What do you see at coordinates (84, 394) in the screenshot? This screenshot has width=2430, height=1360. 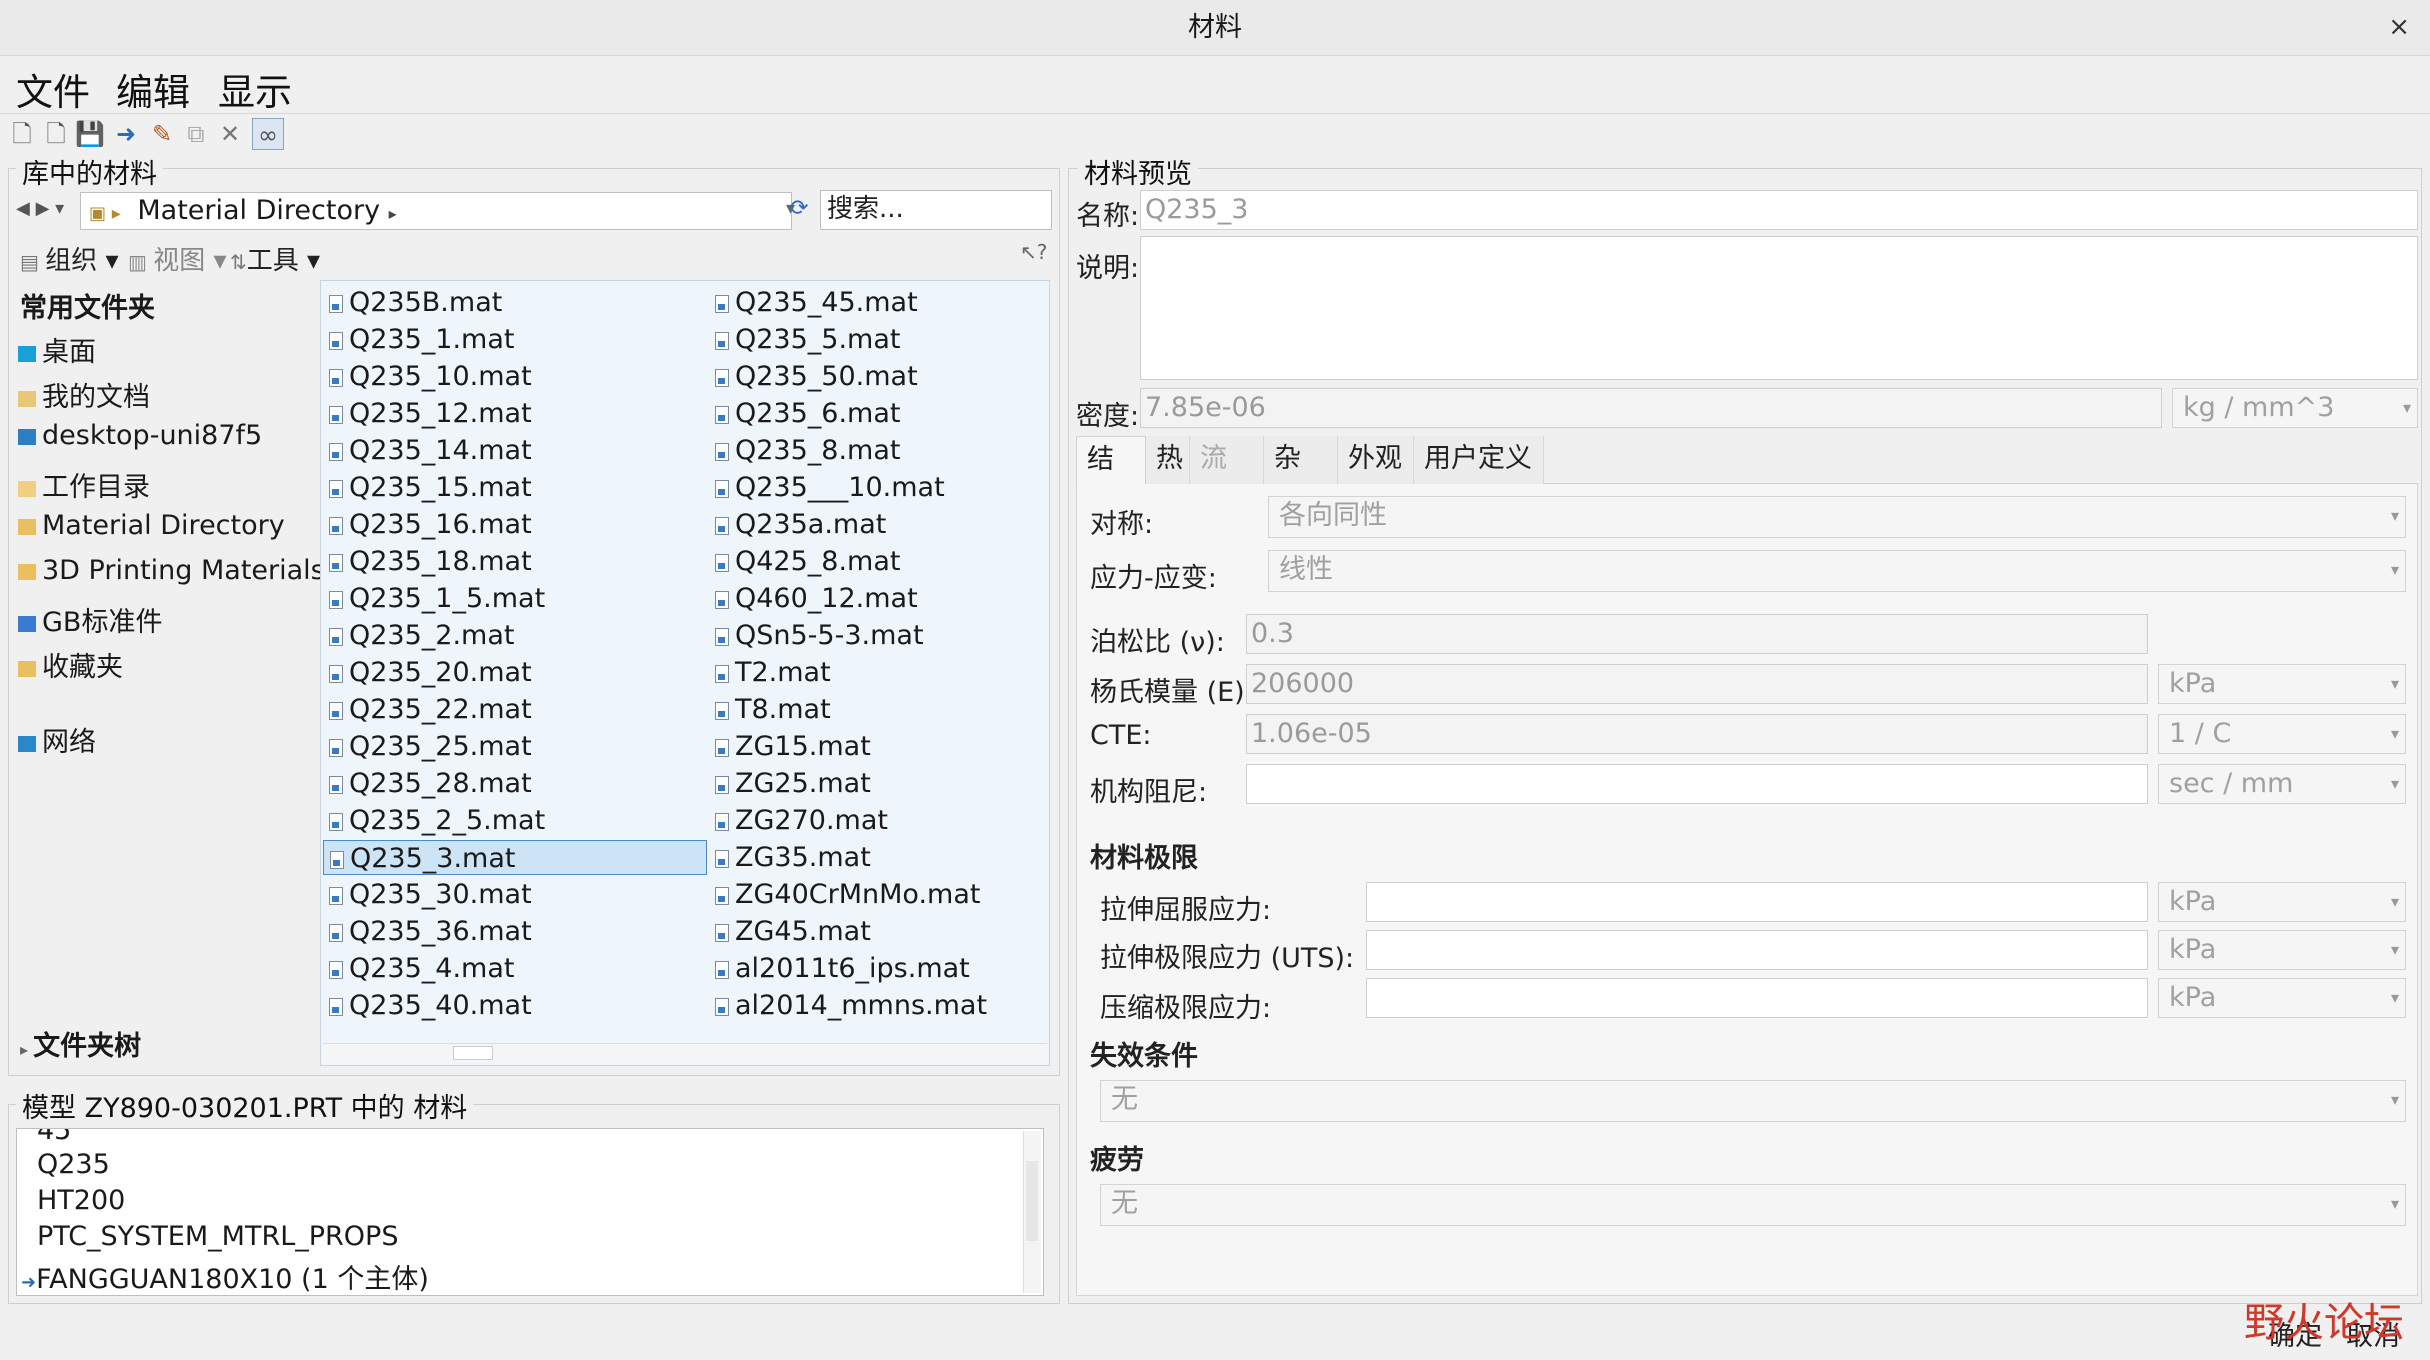 I see `sidebar-item-documents: 我的文档` at bounding box center [84, 394].